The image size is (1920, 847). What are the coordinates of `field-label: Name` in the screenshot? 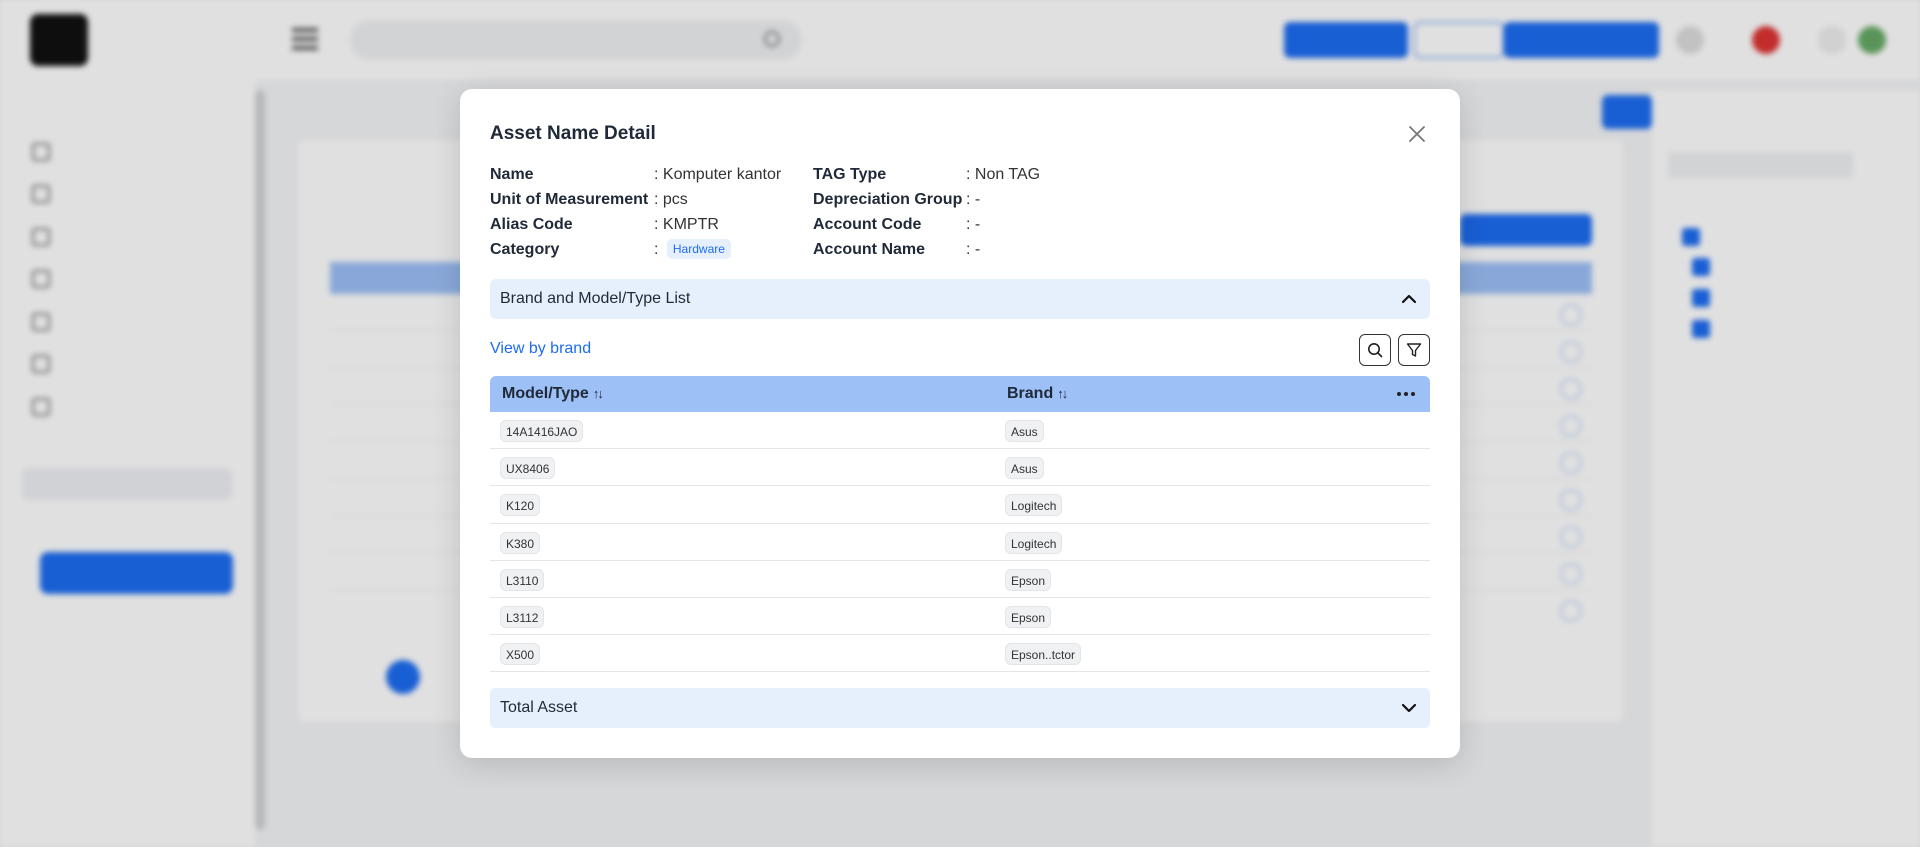 It's located at (512, 174).